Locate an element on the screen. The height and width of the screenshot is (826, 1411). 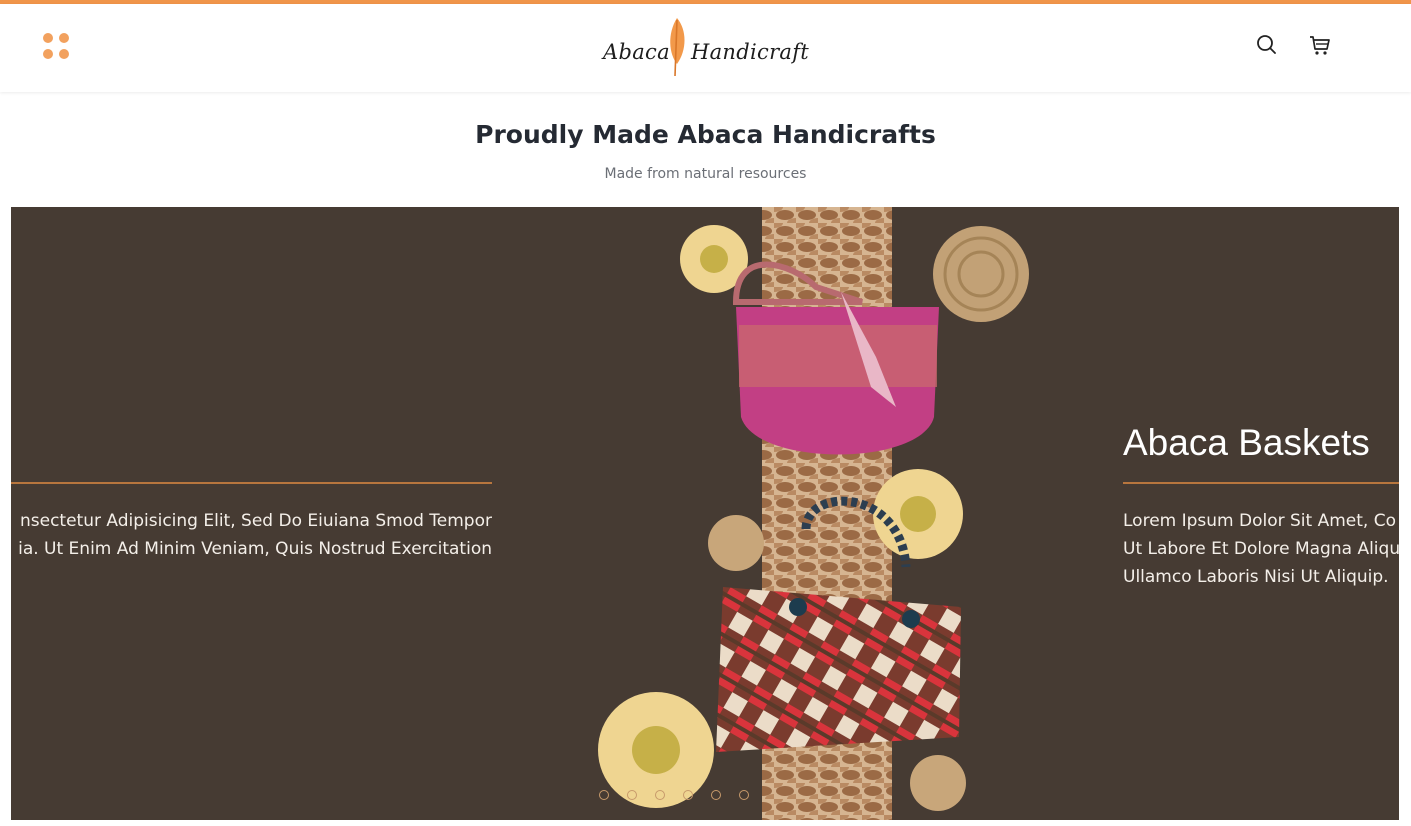
site-header: Abaca Handicraft is located at coordinates (705, 48).